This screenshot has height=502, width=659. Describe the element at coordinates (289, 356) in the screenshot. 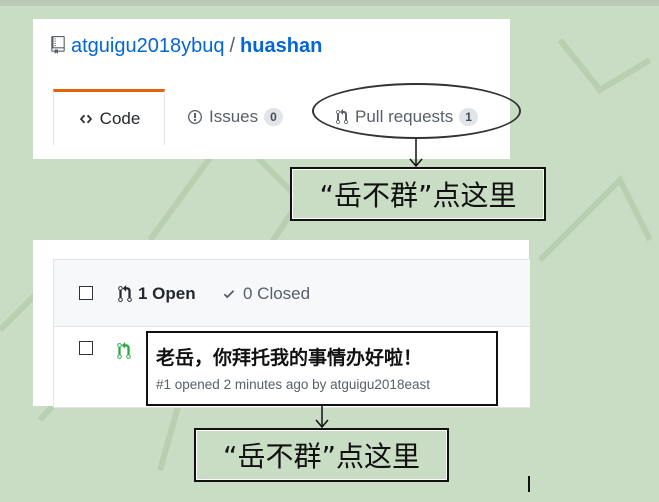

I see `pr-title-link: 老岳，你拜托我的事情办好啦！` at that location.